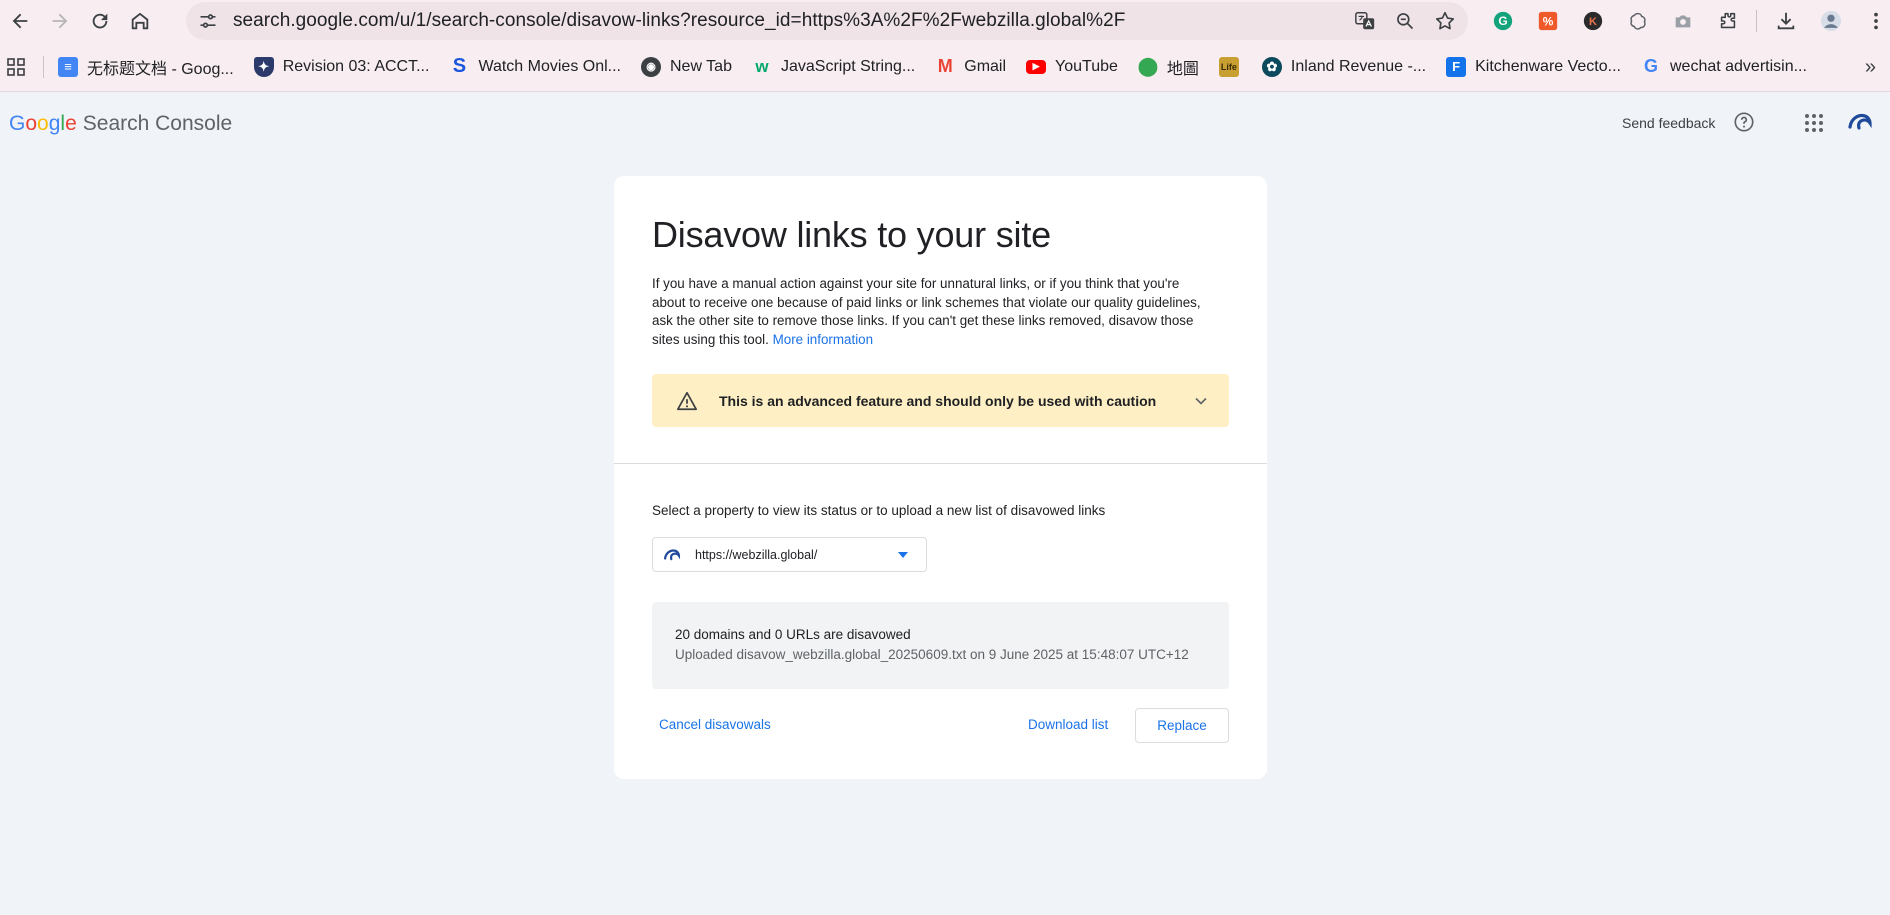 The width and height of the screenshot is (1890, 915). What do you see at coordinates (851, 234) in the screenshot?
I see `page-title: Disavow links to your site` at bounding box center [851, 234].